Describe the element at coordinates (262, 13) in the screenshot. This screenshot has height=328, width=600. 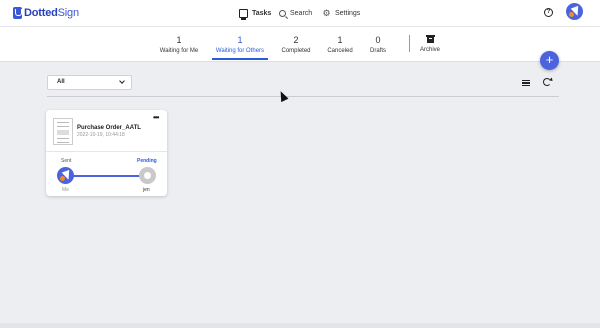
I see `nav-tasks-label: Tasks` at that location.